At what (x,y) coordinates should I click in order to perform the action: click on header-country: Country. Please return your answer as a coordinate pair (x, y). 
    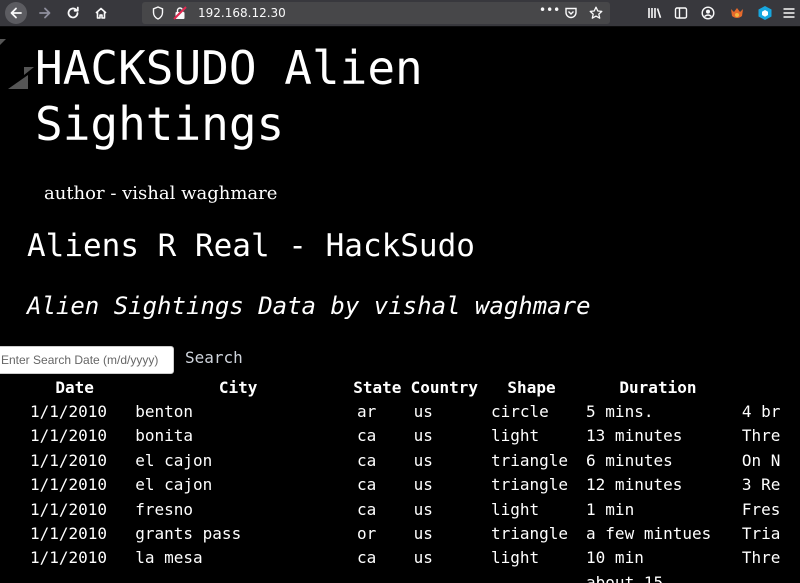
    Looking at the image, I should click on (444, 387).